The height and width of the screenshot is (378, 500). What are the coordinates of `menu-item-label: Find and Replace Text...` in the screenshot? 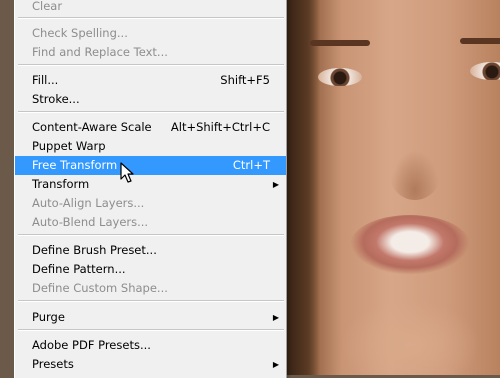 It's located at (100, 52).